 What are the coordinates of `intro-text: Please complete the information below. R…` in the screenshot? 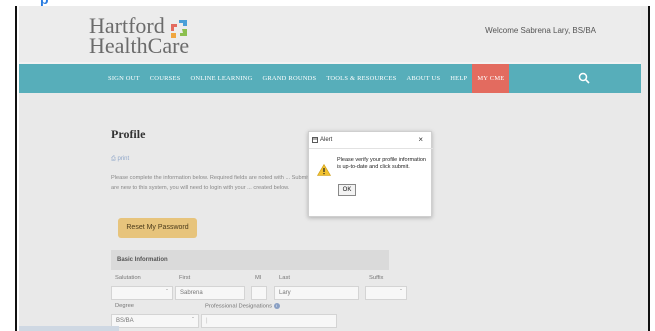 It's located at (218, 183).